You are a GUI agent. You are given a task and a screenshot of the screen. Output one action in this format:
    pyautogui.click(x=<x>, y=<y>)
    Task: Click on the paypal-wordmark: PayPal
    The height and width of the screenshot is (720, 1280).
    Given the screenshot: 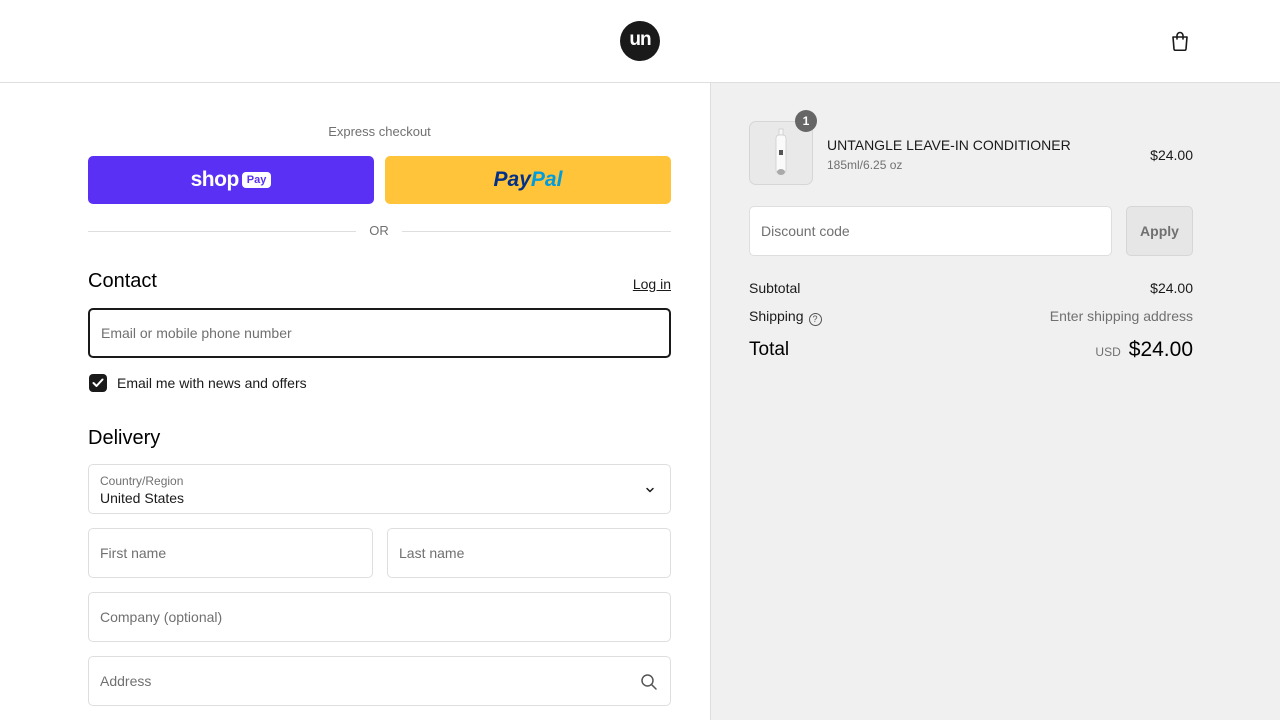 What is the action you would take?
    pyautogui.click(x=528, y=179)
    